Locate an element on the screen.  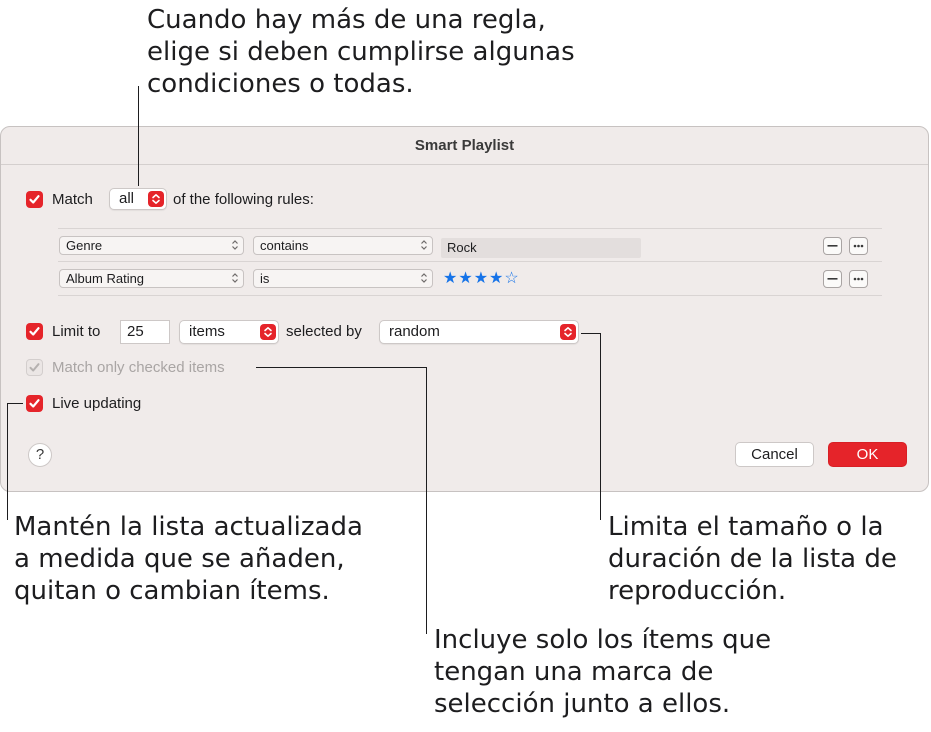
match-label: Match is located at coordinates (72, 199).